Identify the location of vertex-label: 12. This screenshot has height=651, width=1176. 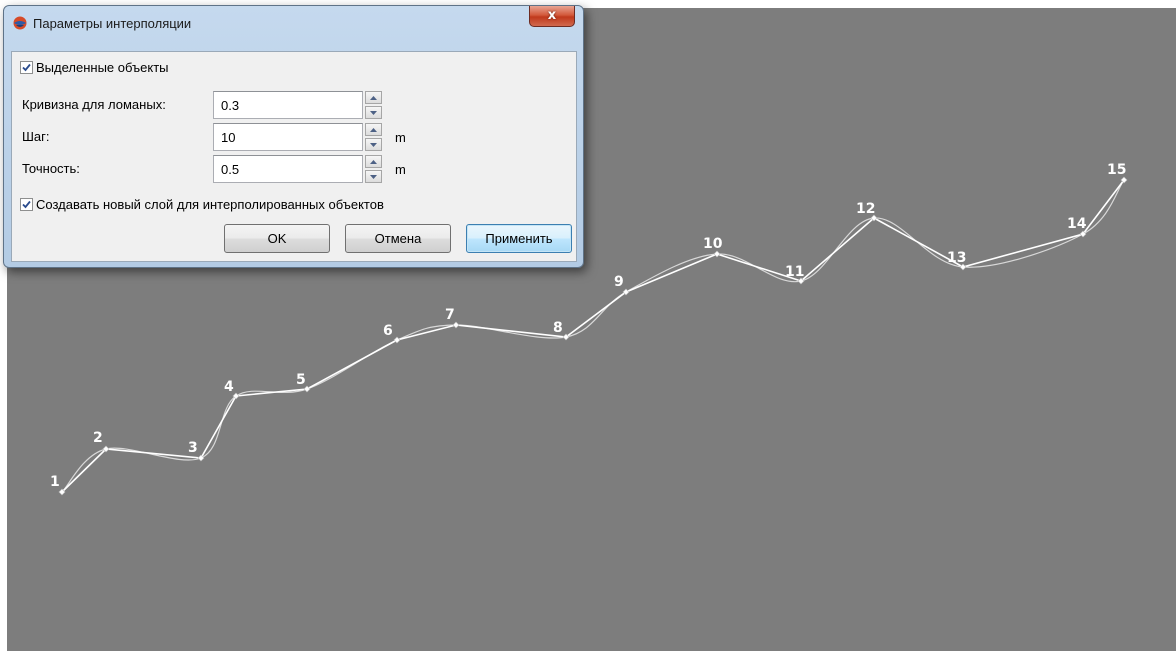
(865, 209).